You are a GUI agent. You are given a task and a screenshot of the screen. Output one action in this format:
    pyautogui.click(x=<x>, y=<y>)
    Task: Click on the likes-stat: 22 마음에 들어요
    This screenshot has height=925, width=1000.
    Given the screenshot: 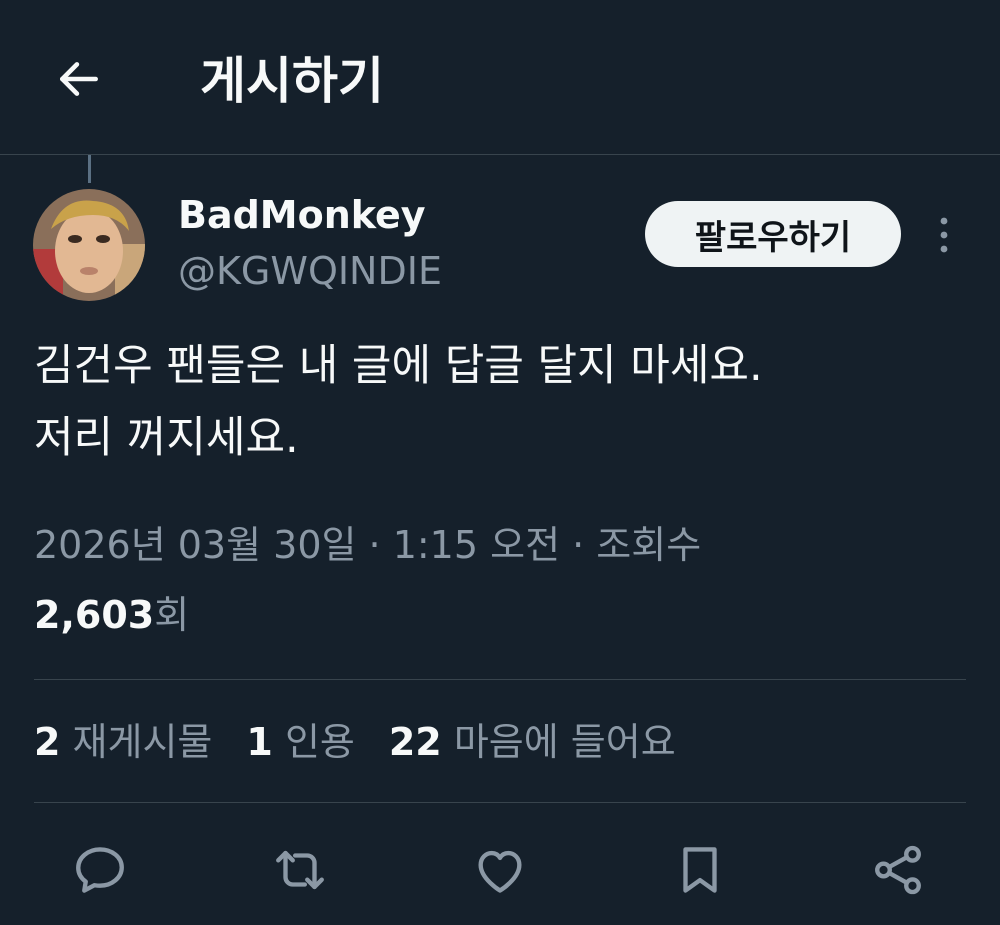 What is the action you would take?
    pyautogui.click(x=532, y=742)
    